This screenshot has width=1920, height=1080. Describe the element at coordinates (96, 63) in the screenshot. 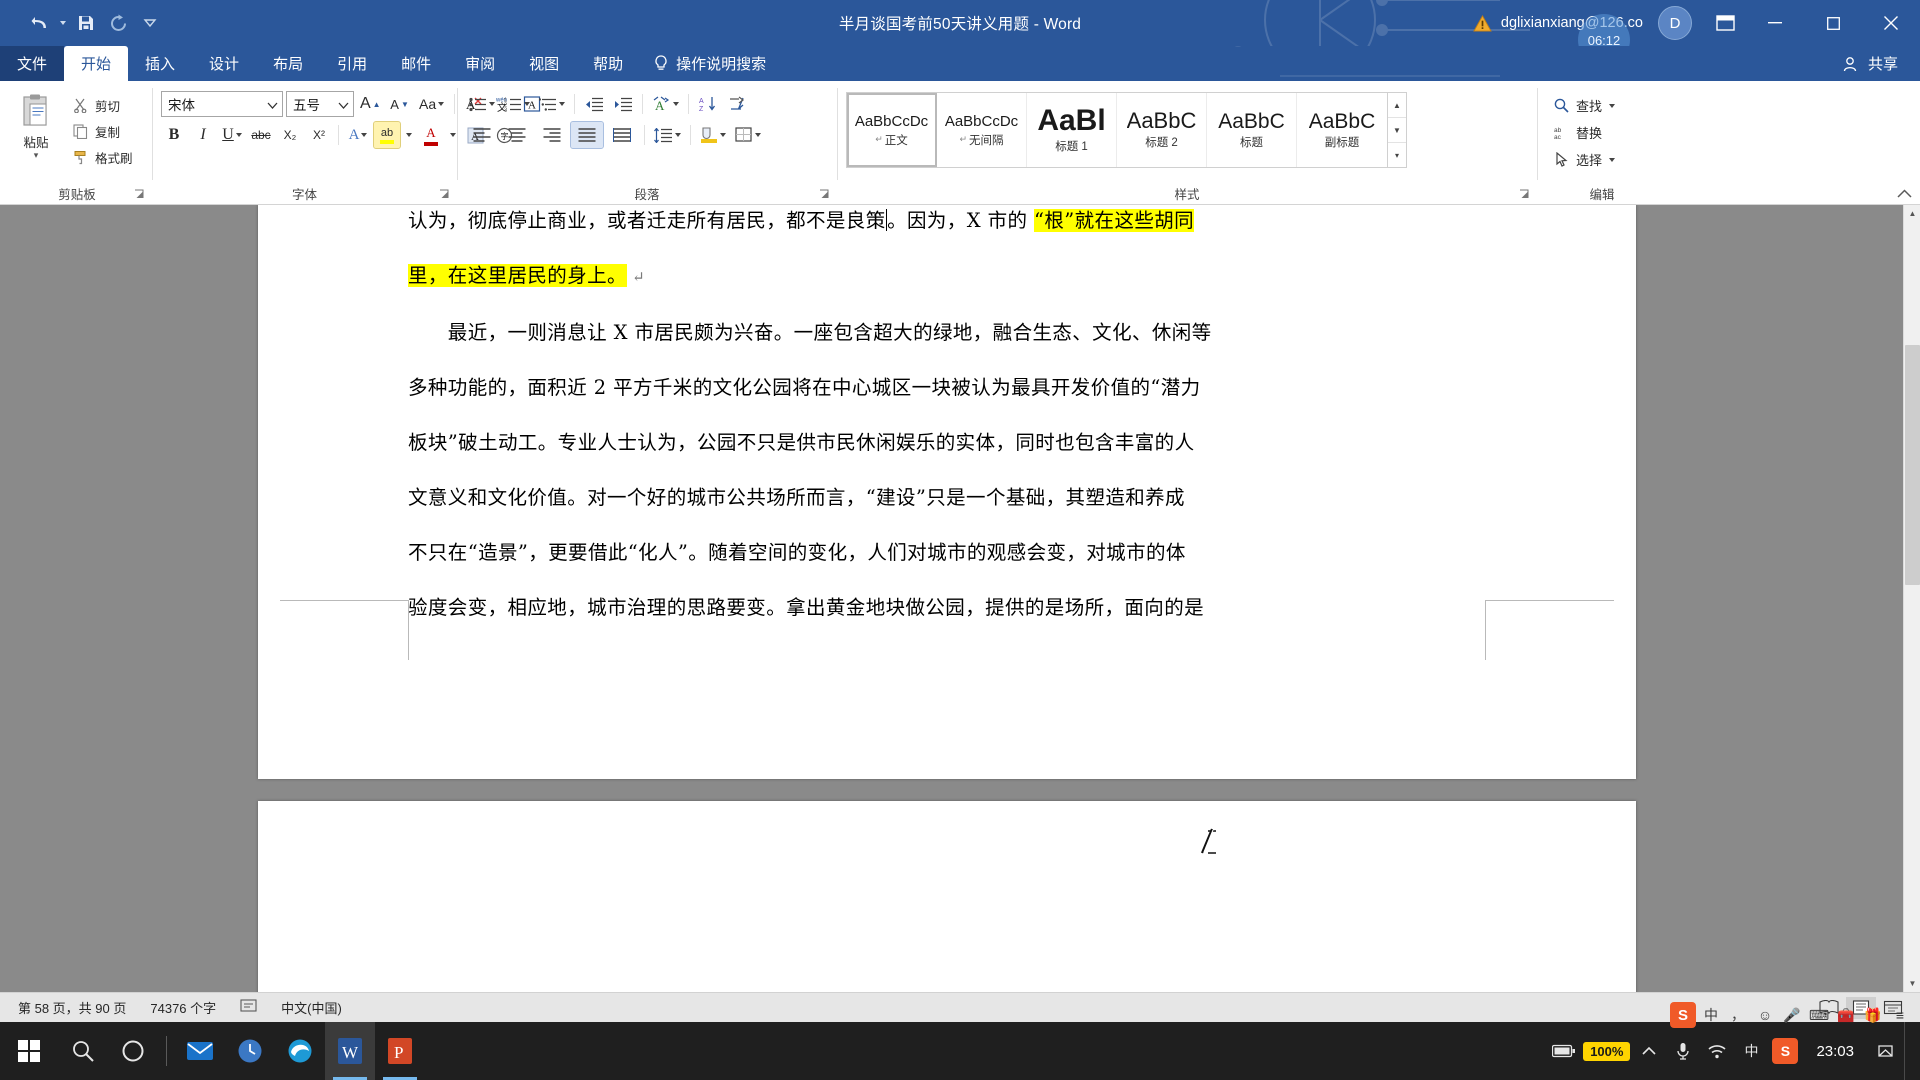

I see `tab-home: 开始` at that location.